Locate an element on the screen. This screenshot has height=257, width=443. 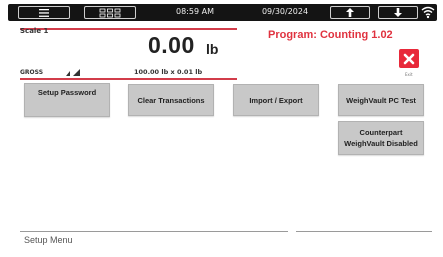
program-label: Program: Counting 1.02 is located at coordinates (330, 35).